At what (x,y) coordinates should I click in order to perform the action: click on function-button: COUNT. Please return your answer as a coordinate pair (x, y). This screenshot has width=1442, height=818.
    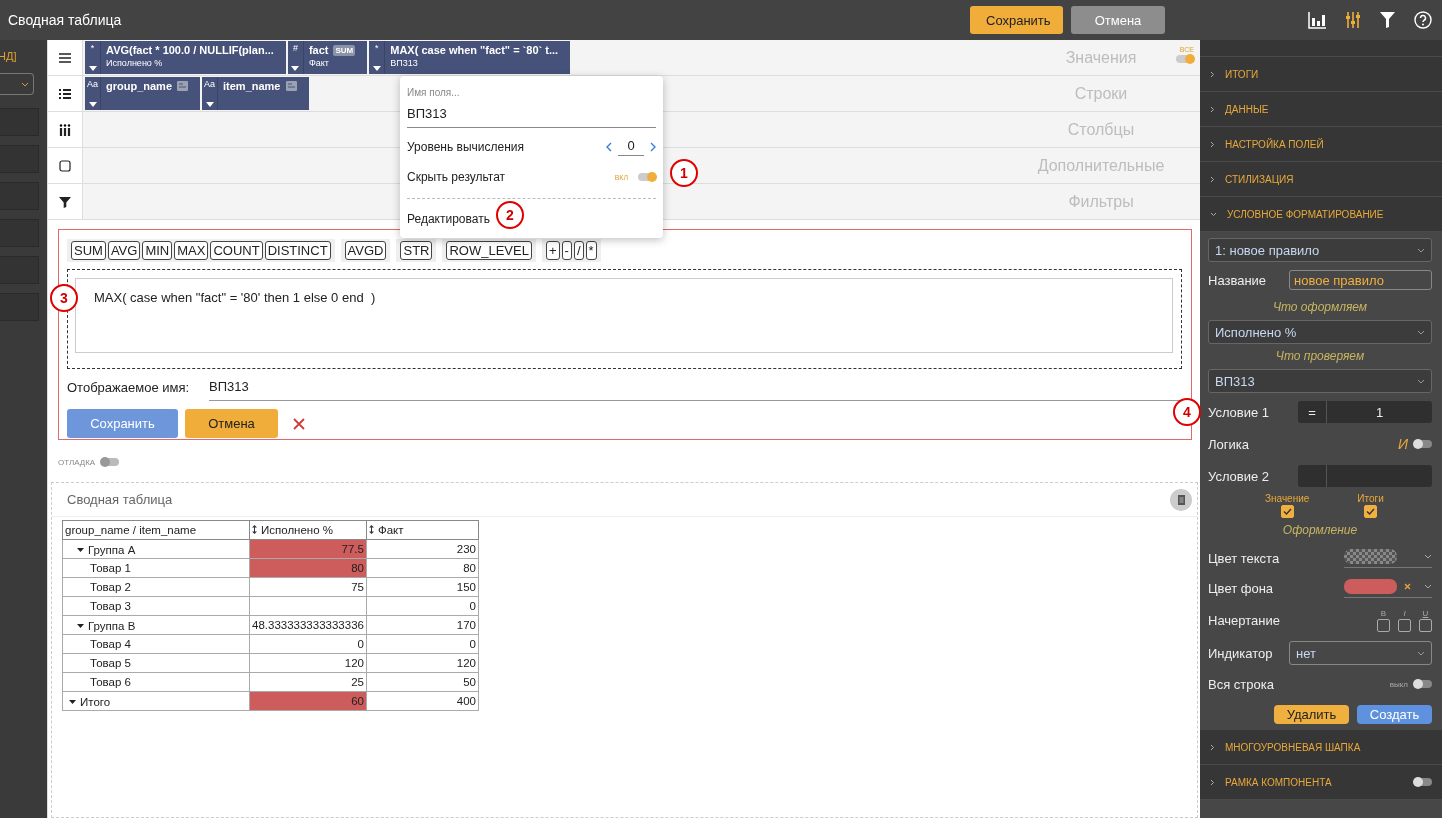
    Looking at the image, I should click on (236, 250).